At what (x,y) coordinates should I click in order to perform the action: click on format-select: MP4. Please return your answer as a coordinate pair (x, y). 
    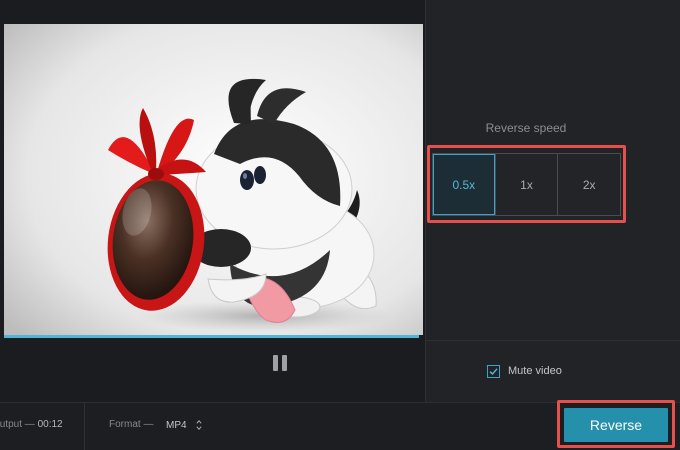
    Looking at the image, I should click on (184, 425).